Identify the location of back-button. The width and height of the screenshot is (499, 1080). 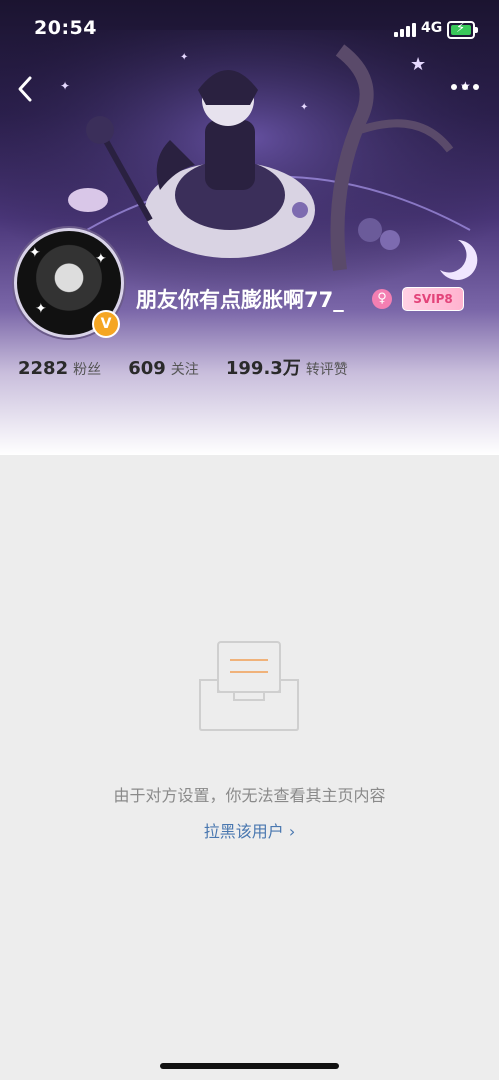
(26, 89).